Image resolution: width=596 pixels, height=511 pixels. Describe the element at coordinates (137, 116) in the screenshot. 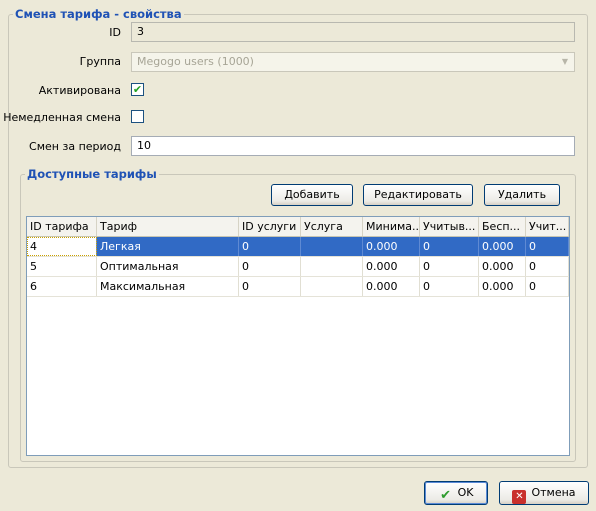

I see `immediate-checkbox` at that location.